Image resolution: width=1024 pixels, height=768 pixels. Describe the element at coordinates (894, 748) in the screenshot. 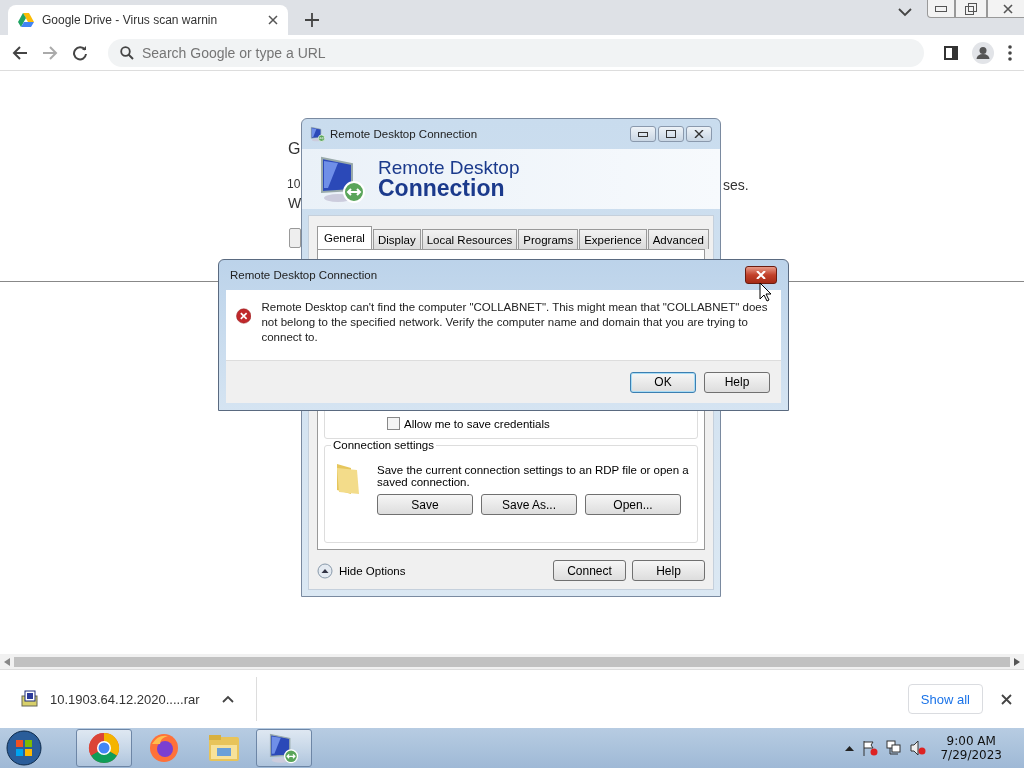

I see `network-icon` at that location.